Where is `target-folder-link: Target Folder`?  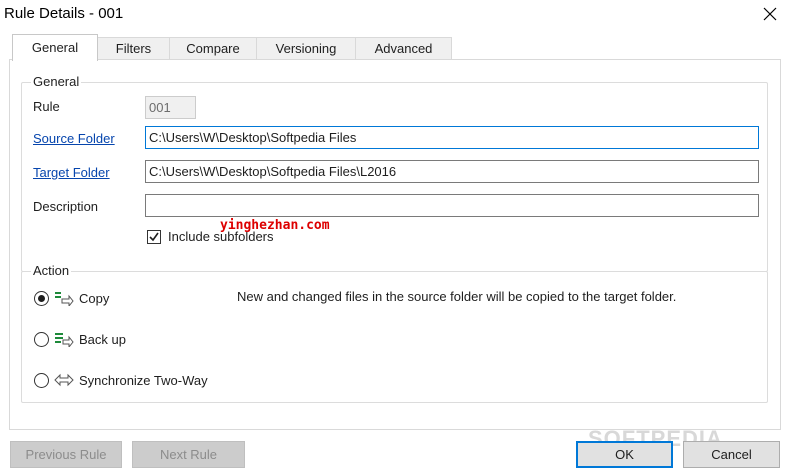 target-folder-link: Target Folder is located at coordinates (71, 172).